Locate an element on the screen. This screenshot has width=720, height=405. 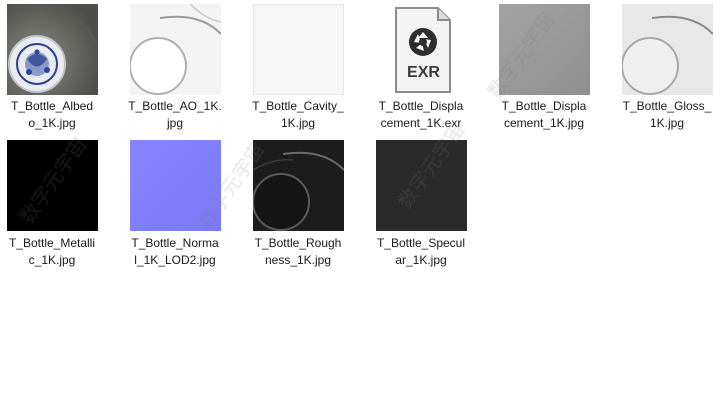
file-name-line: jpg is located at coordinates (174, 123).